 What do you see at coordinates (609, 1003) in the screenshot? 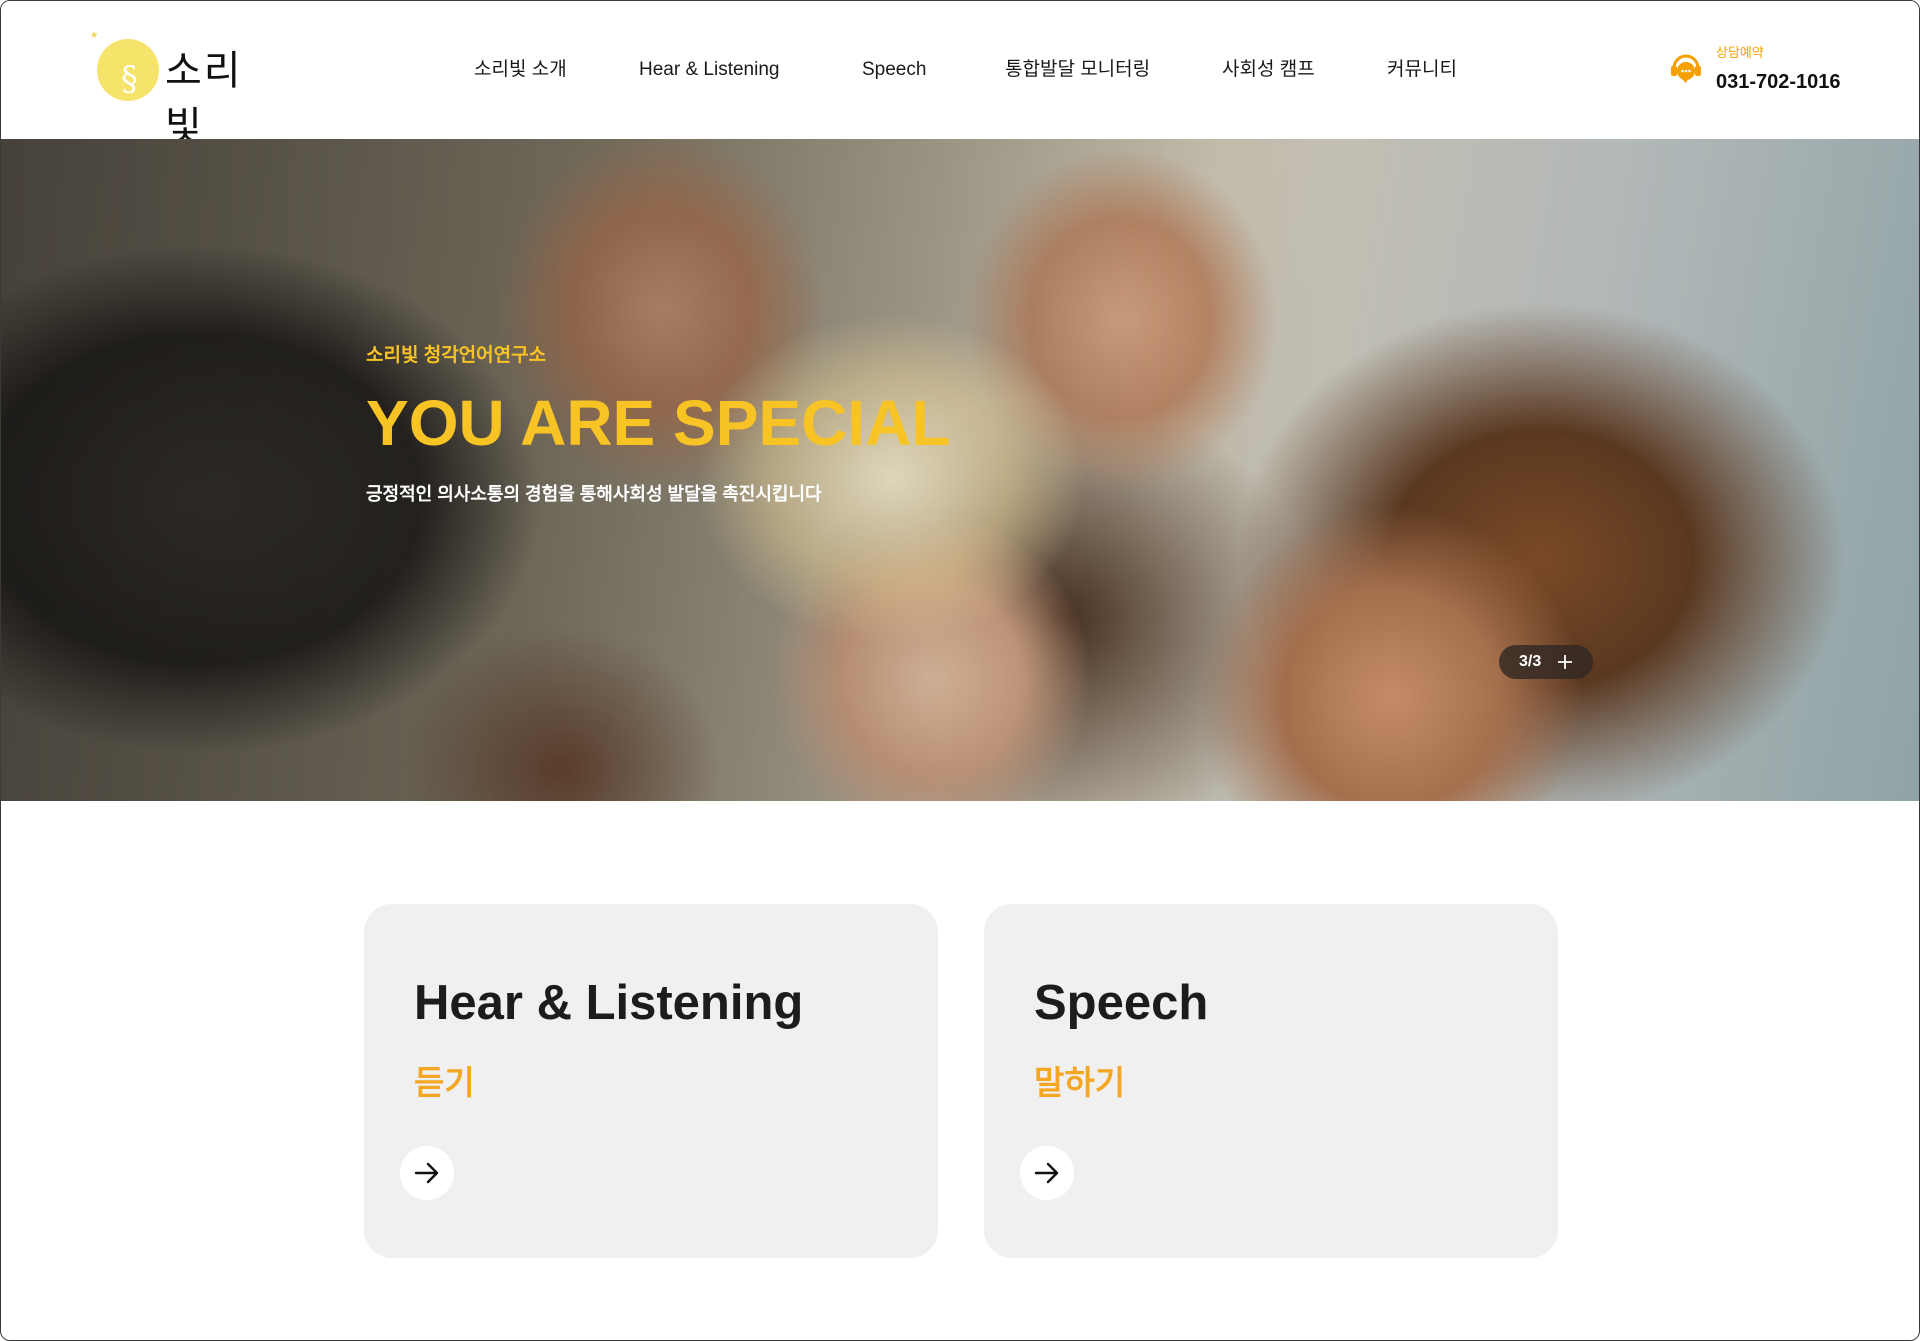
I see `card-title: Hear & Listening` at bounding box center [609, 1003].